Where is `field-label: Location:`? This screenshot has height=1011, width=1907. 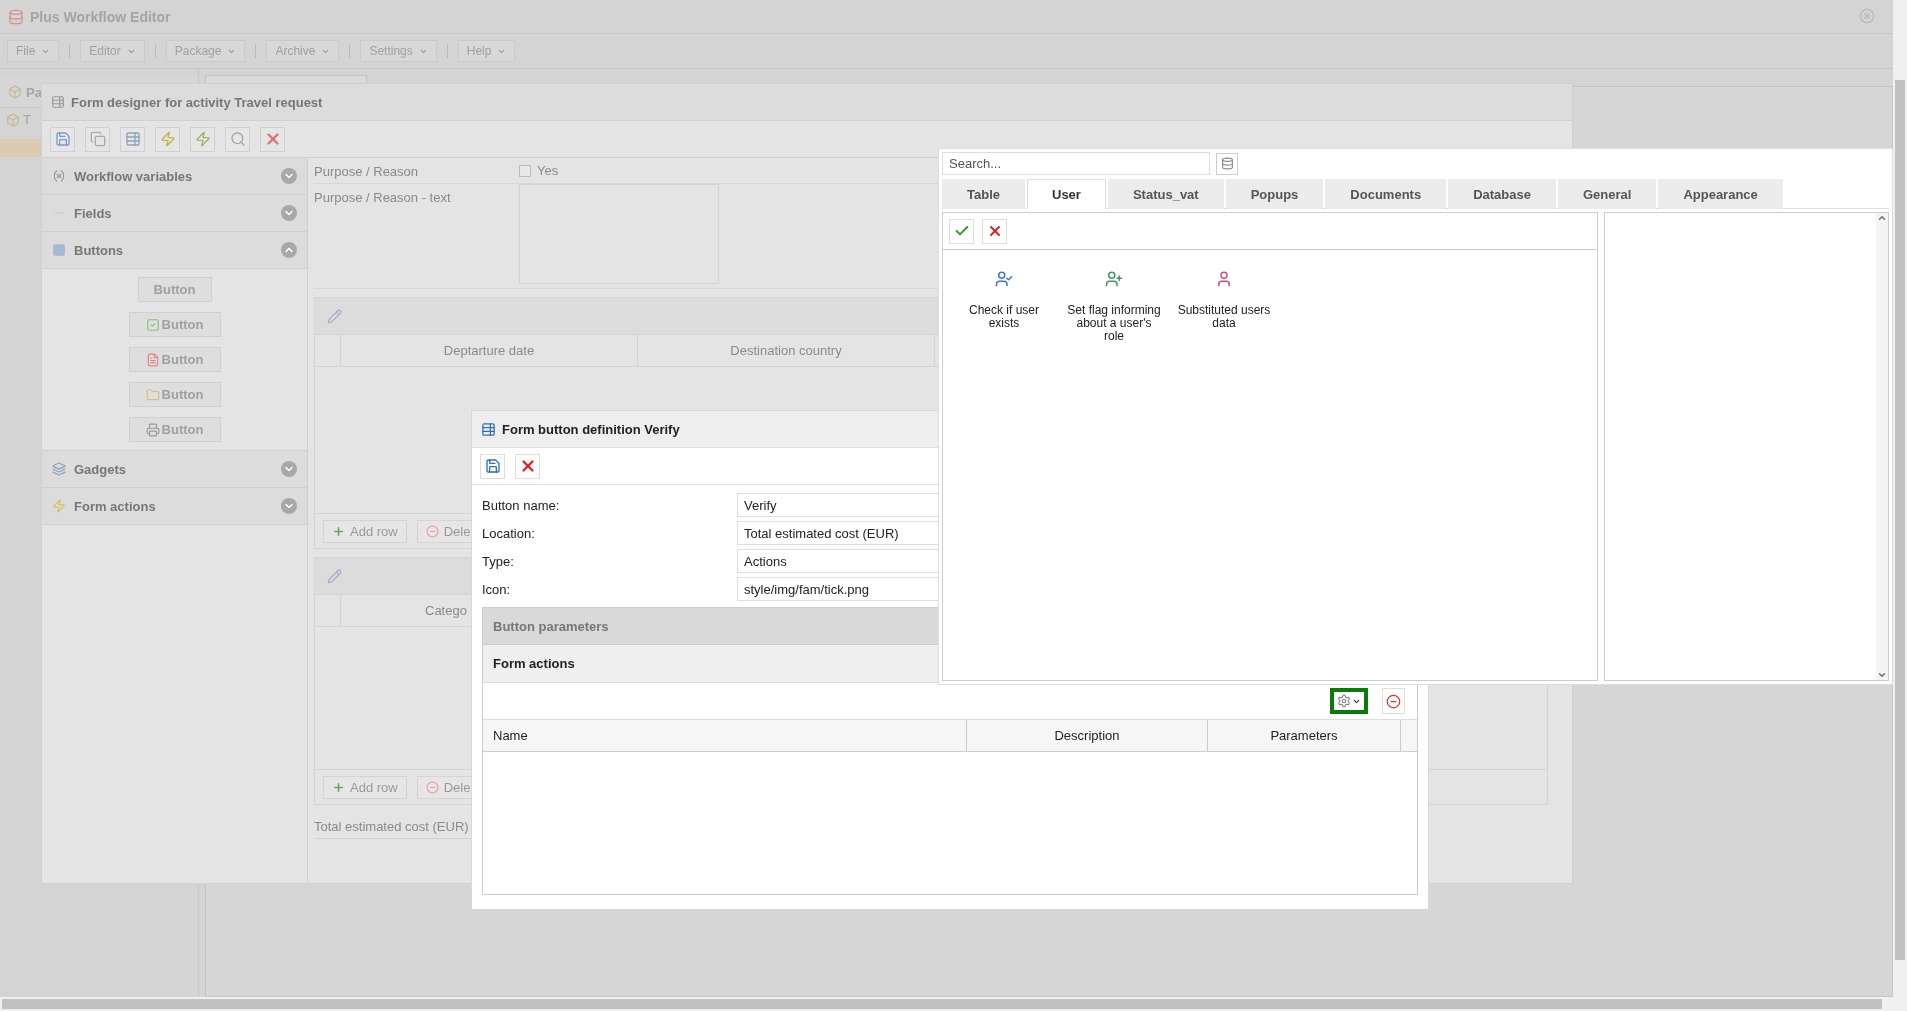
field-label: Location: is located at coordinates (509, 533).